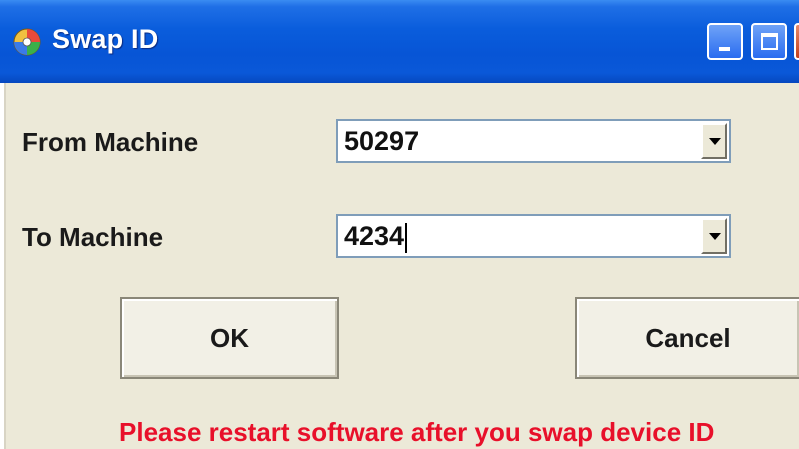  I want to click on ok-button: OK, so click(229, 338).